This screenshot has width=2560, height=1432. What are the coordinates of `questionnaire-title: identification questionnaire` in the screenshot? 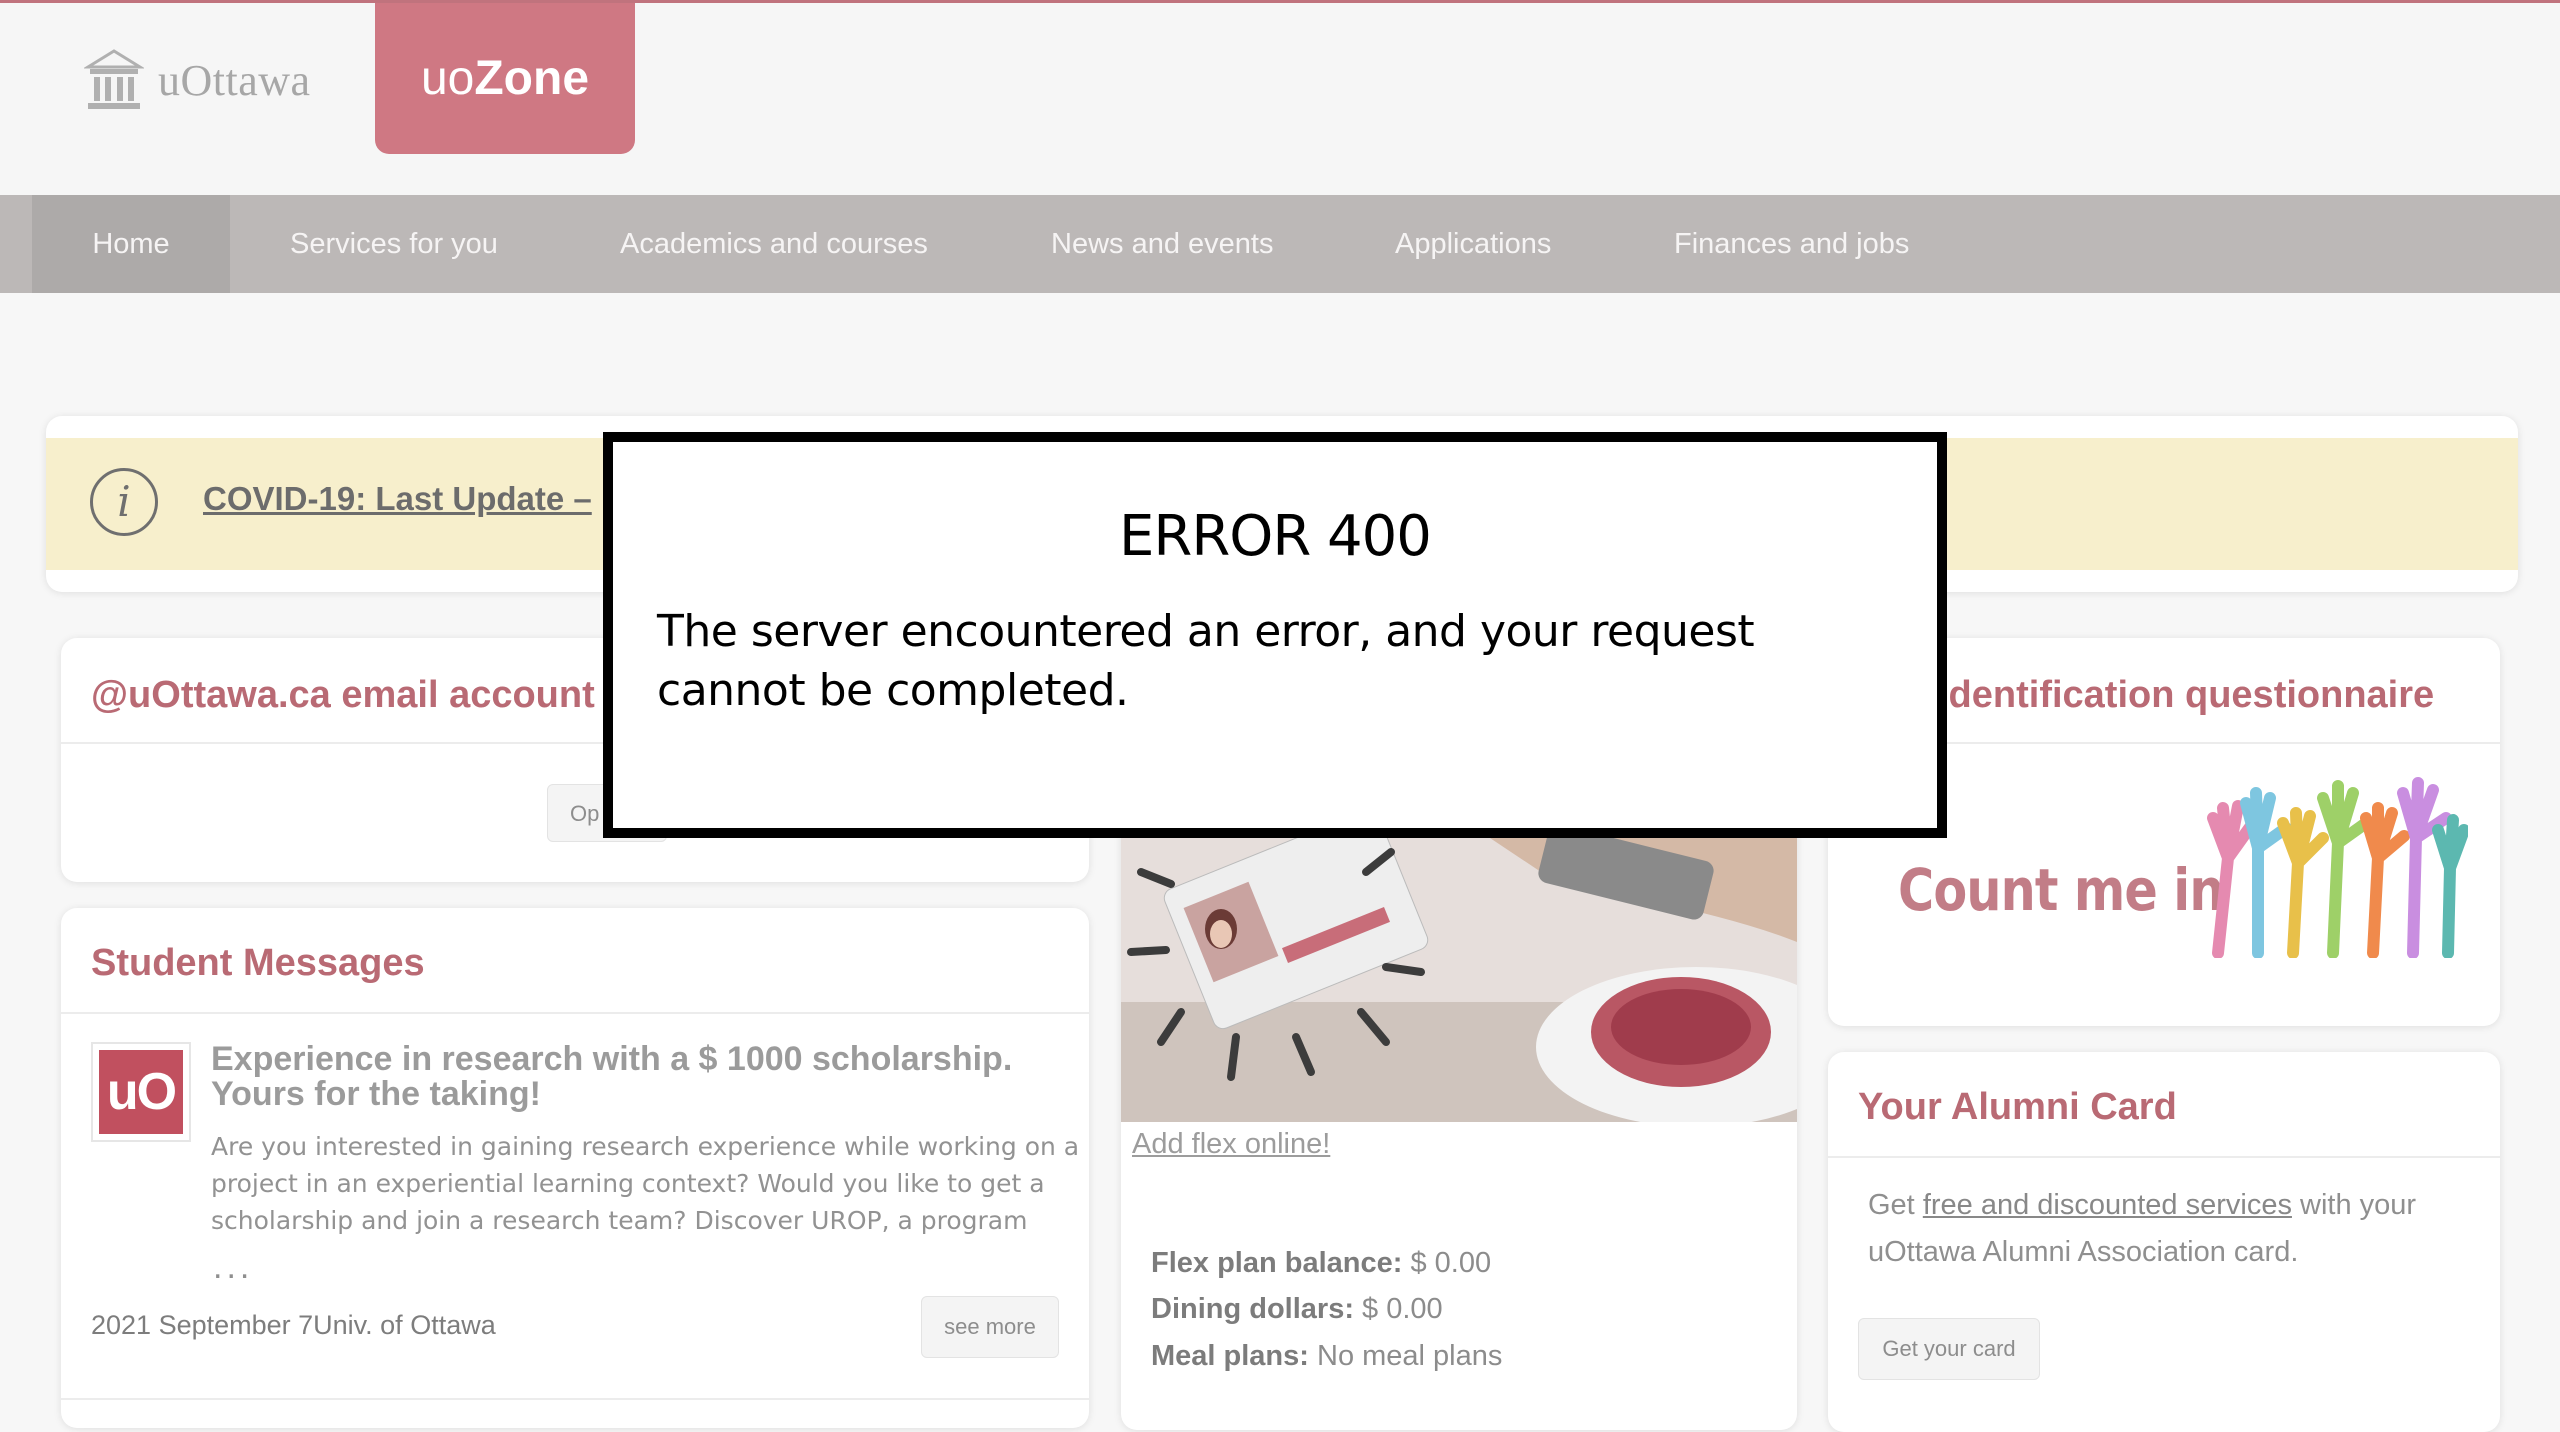 It's located at (2186, 695).